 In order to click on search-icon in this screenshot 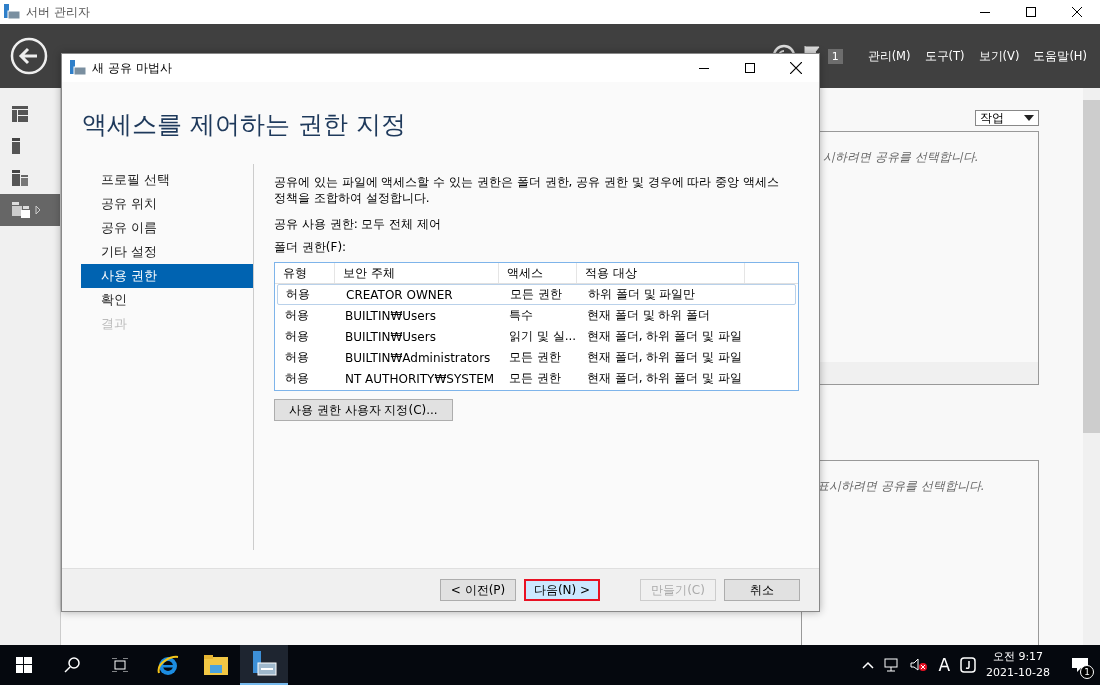, I will do `click(72, 665)`.